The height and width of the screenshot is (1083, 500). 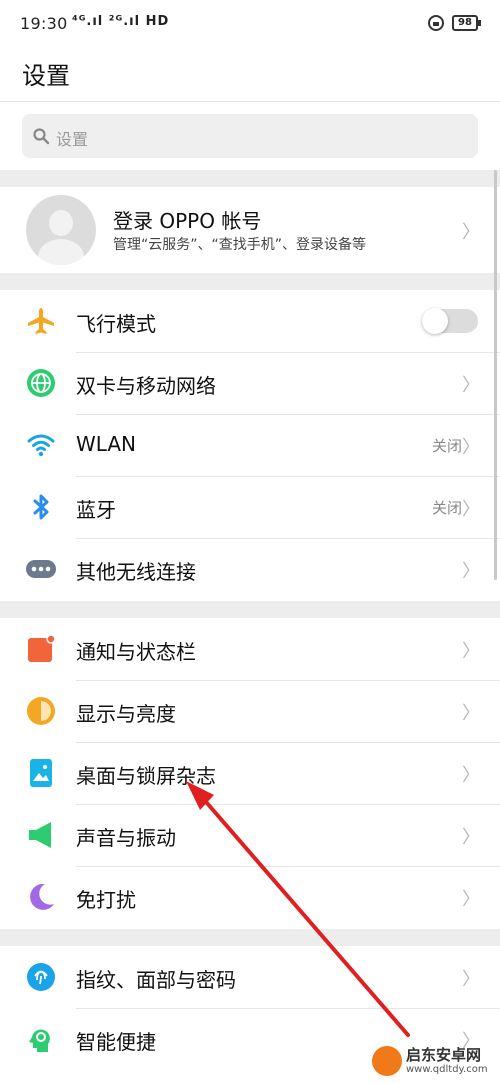 I want to click on bluetooth-status: 关闭, so click(x=446, y=508).